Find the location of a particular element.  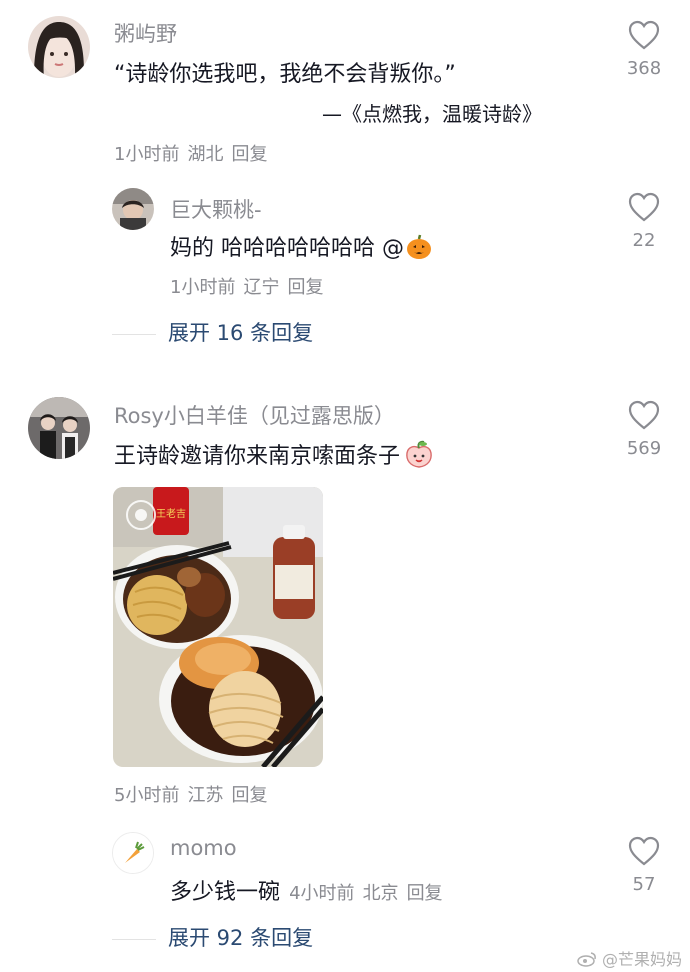

watermark-text: @芒果妈妈 is located at coordinates (641, 959).